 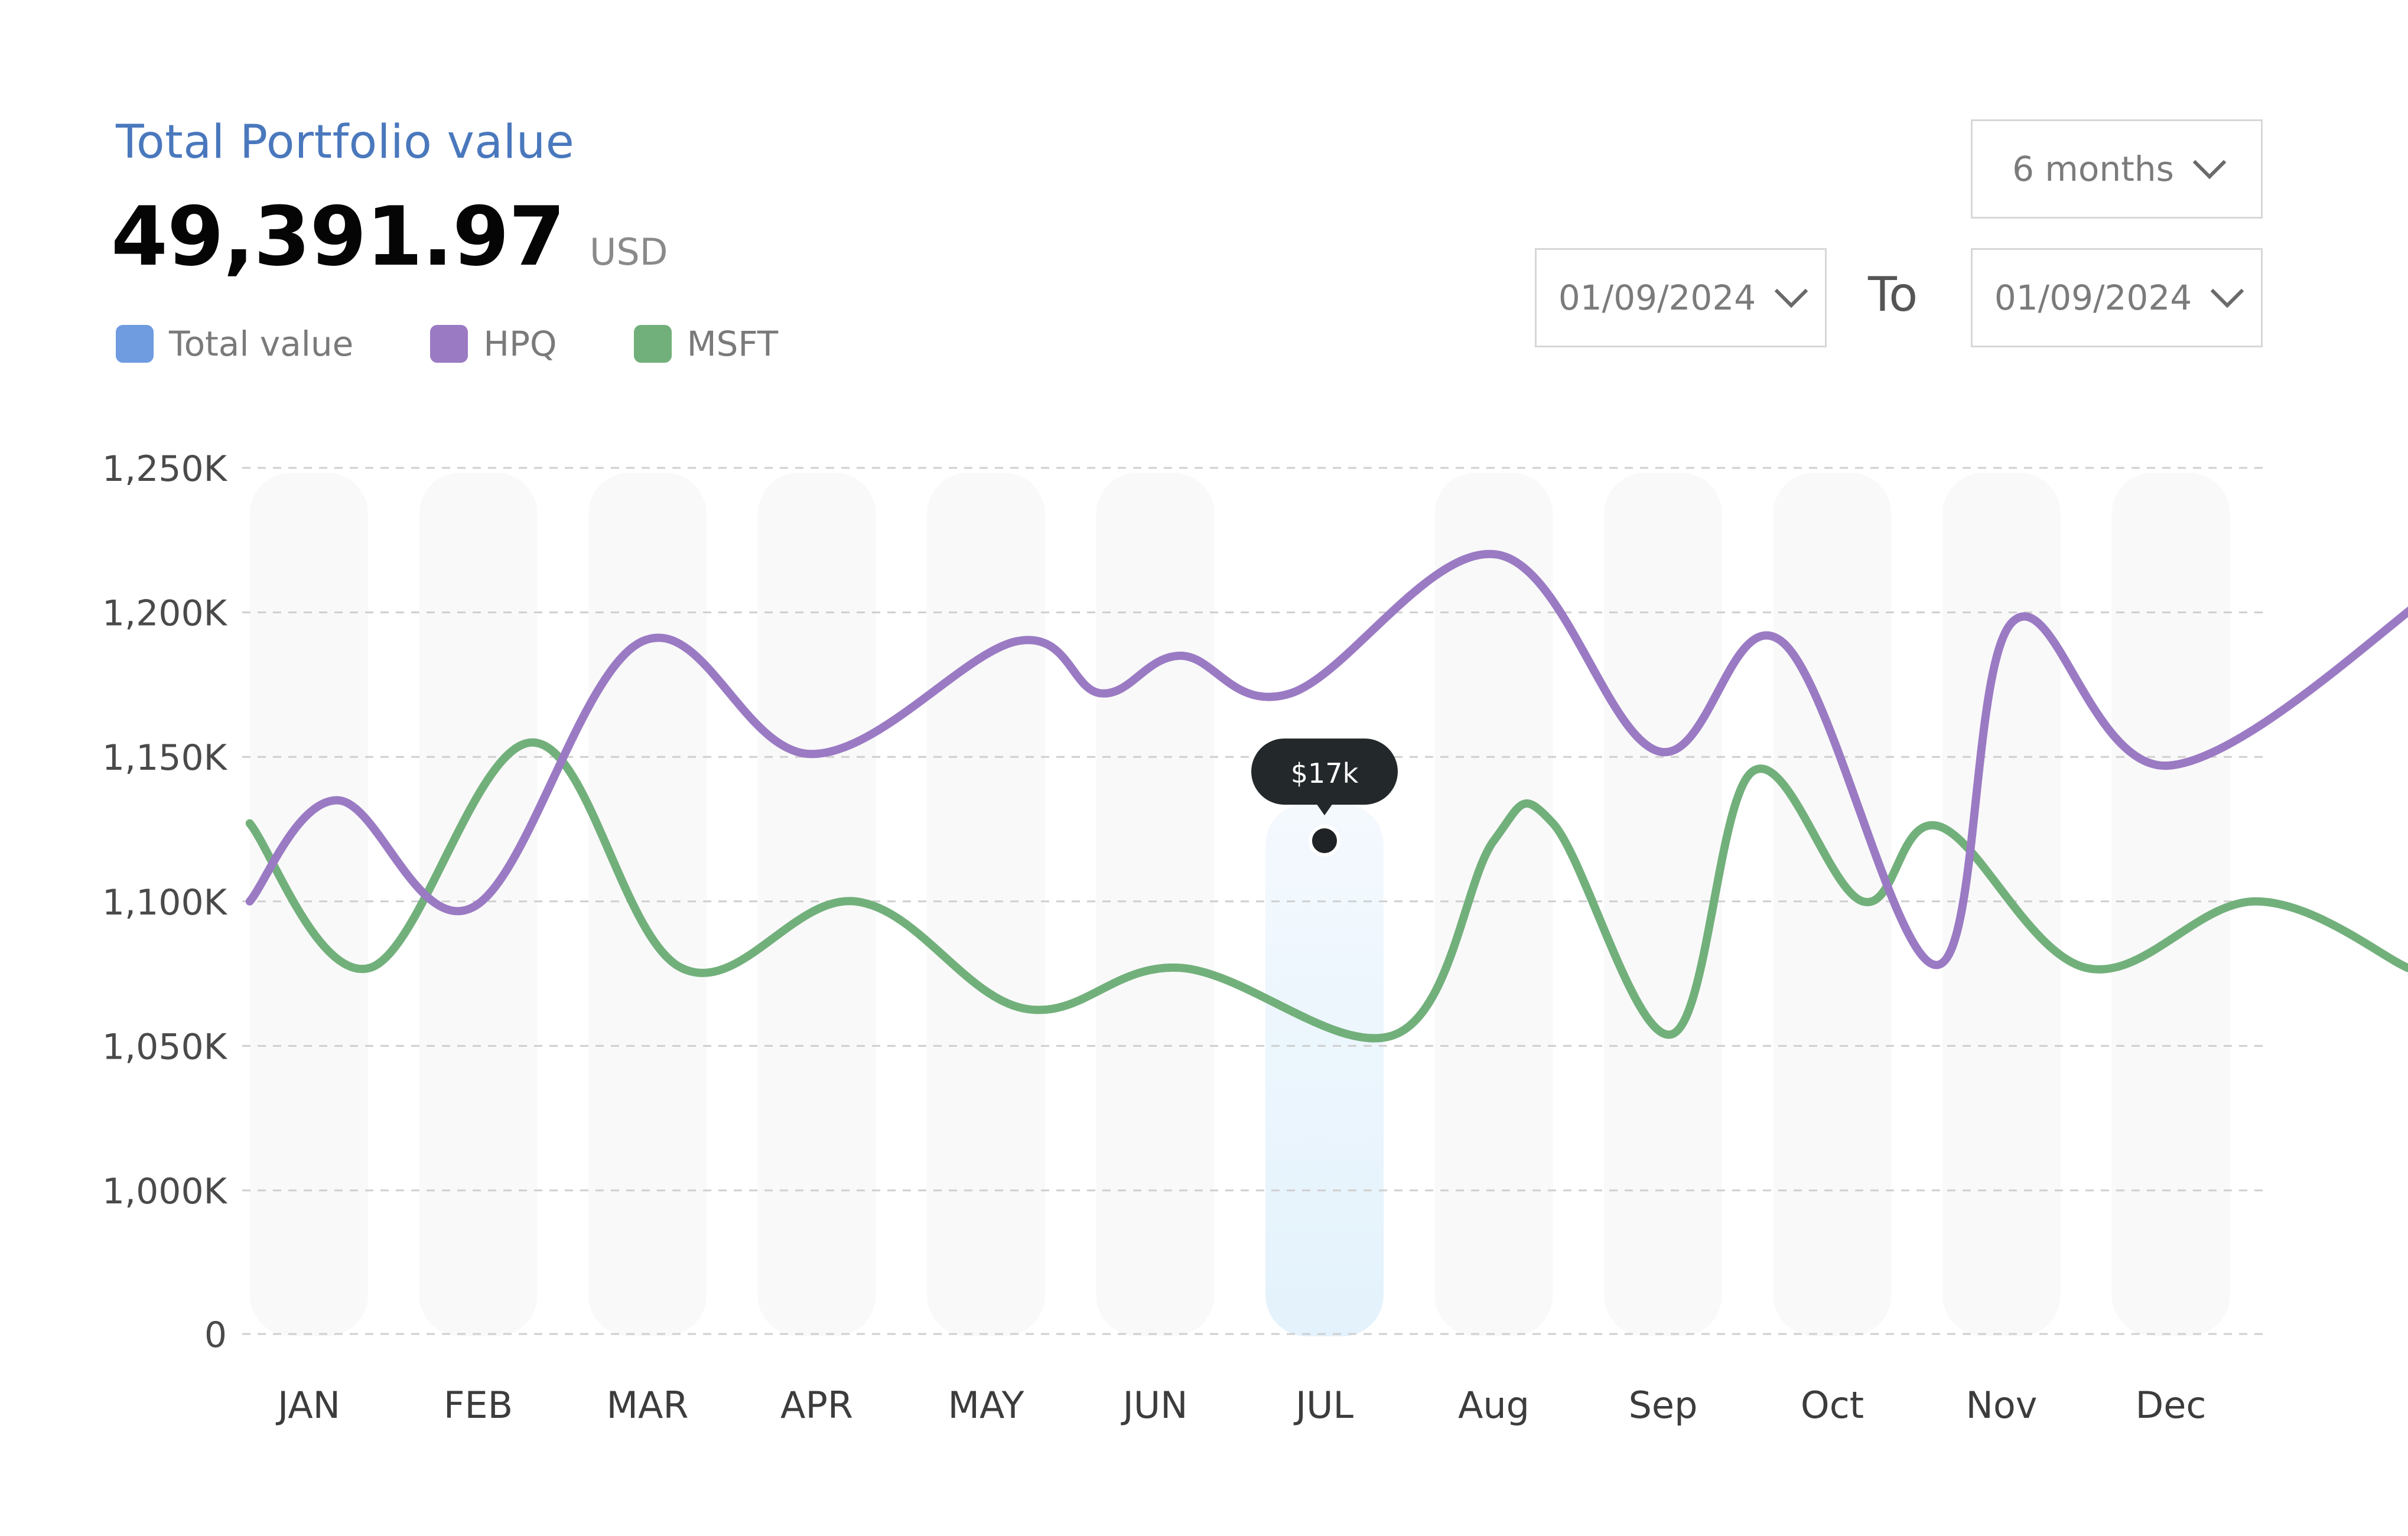 What do you see at coordinates (165, 902) in the screenshot?
I see `y-tick-label: 1,100K` at bounding box center [165, 902].